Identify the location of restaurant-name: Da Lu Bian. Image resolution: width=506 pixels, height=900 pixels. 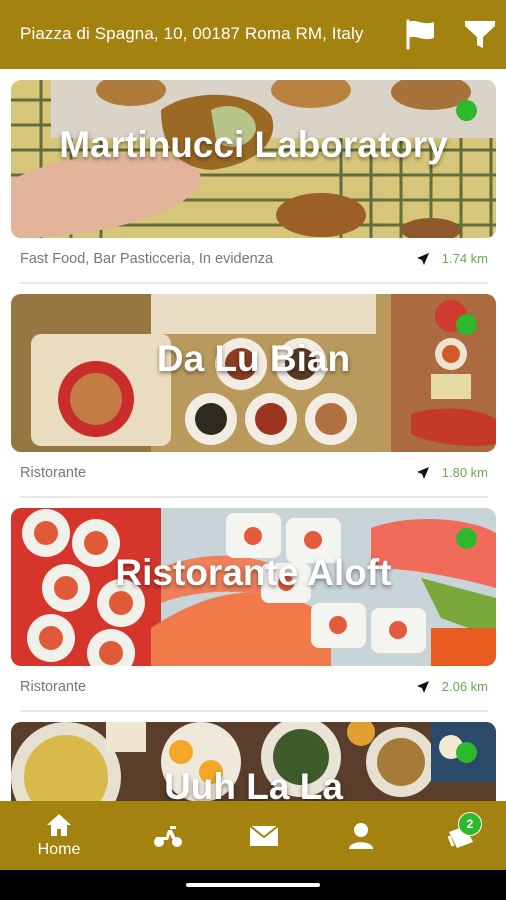
(253, 358).